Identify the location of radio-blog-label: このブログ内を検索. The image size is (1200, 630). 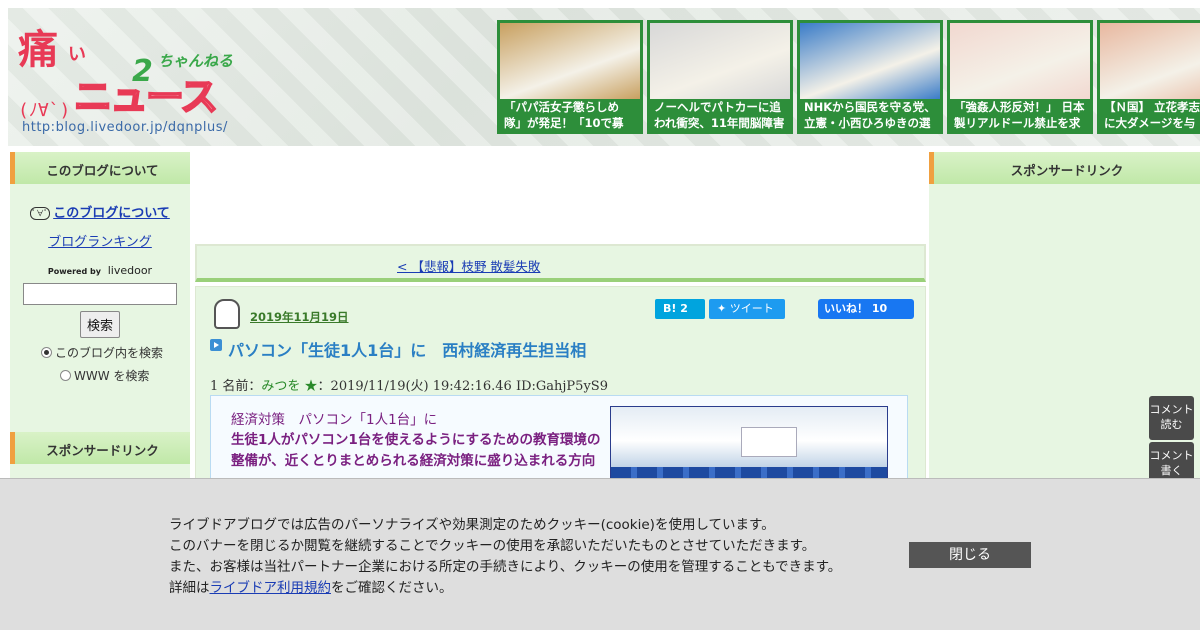
(109, 353).